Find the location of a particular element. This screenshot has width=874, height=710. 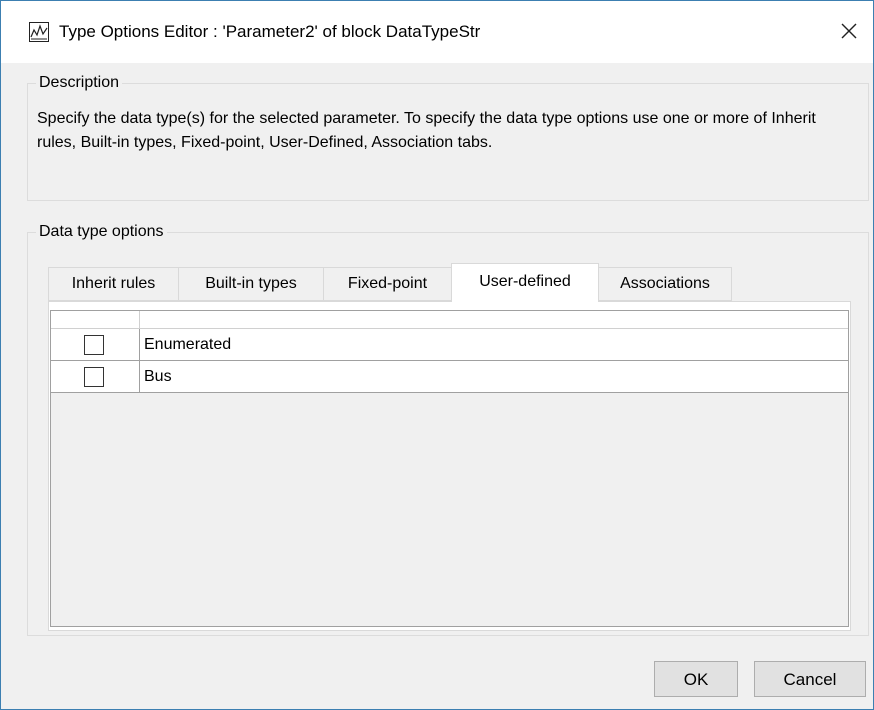

tab-fixed-point: Fixed-point is located at coordinates (387, 284).